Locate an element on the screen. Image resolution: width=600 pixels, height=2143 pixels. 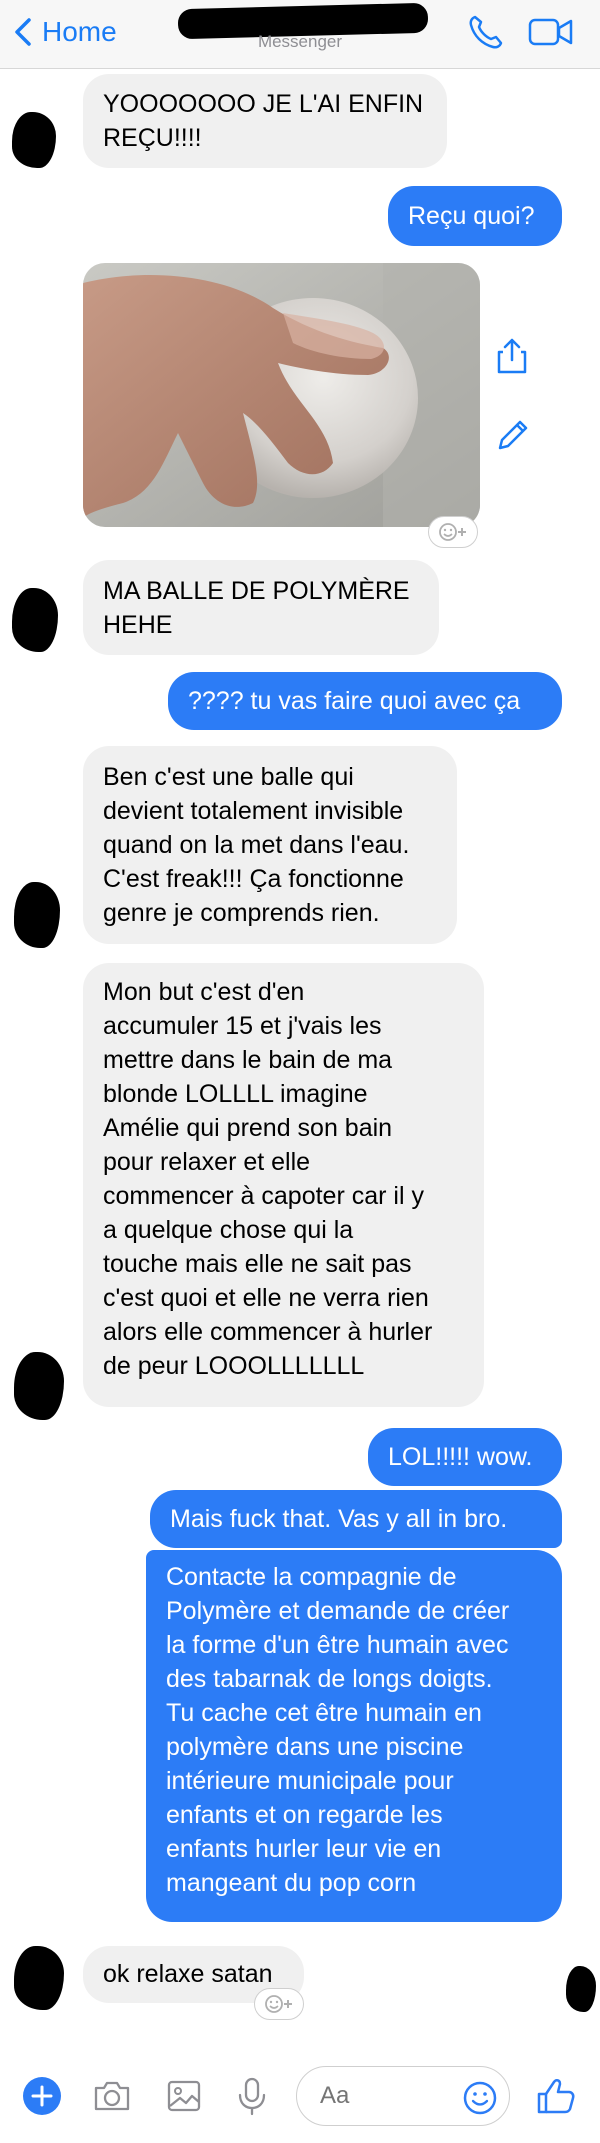
message-bubble-outgoing: Reçu quoi? is located at coordinates (475, 216).